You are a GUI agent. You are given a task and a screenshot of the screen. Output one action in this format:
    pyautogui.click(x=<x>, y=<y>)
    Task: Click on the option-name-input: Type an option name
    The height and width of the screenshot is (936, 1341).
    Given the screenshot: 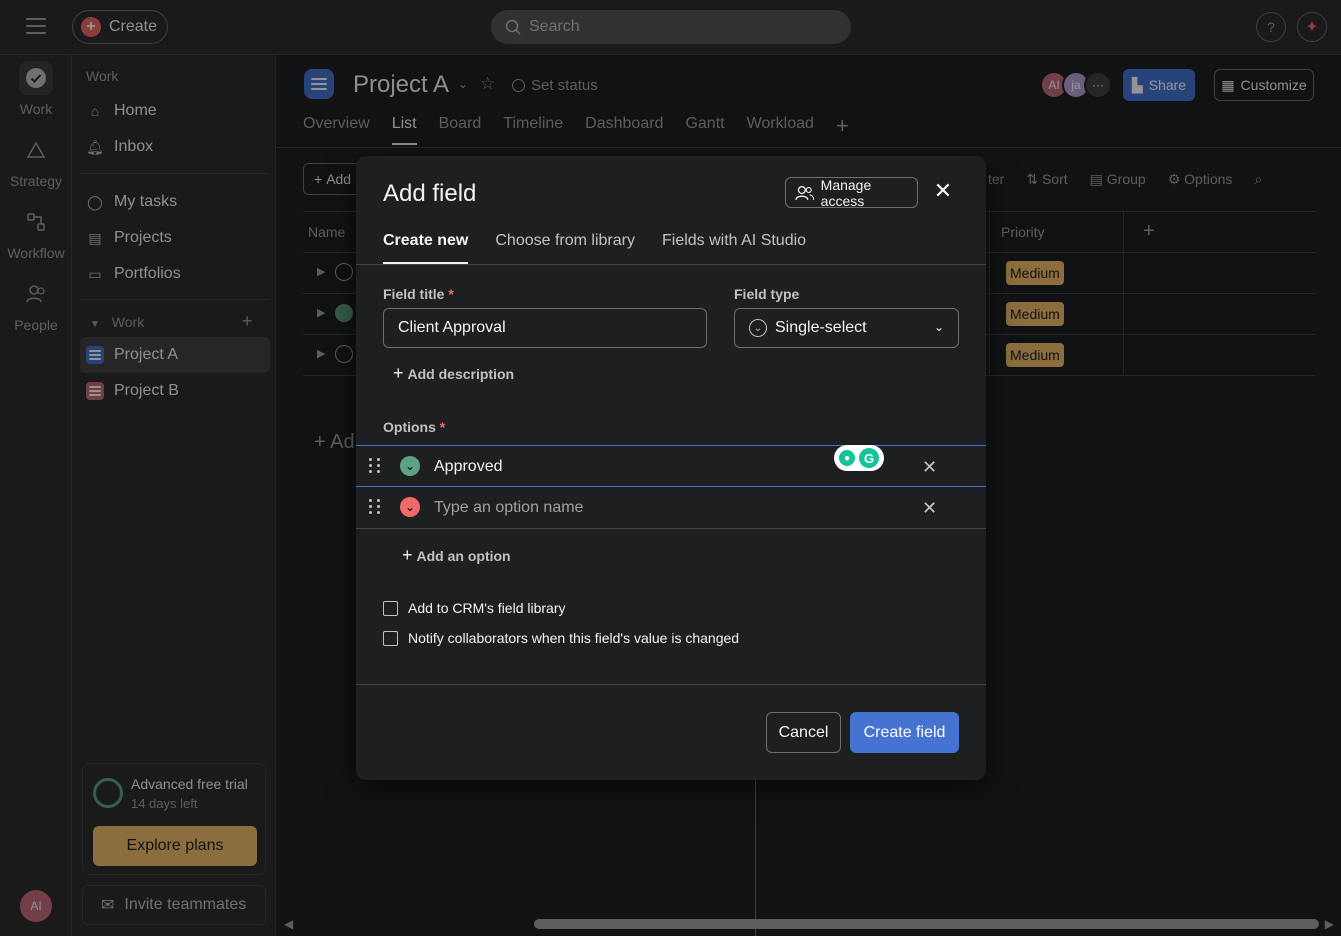 What is the action you would take?
    pyautogui.click(x=508, y=508)
    